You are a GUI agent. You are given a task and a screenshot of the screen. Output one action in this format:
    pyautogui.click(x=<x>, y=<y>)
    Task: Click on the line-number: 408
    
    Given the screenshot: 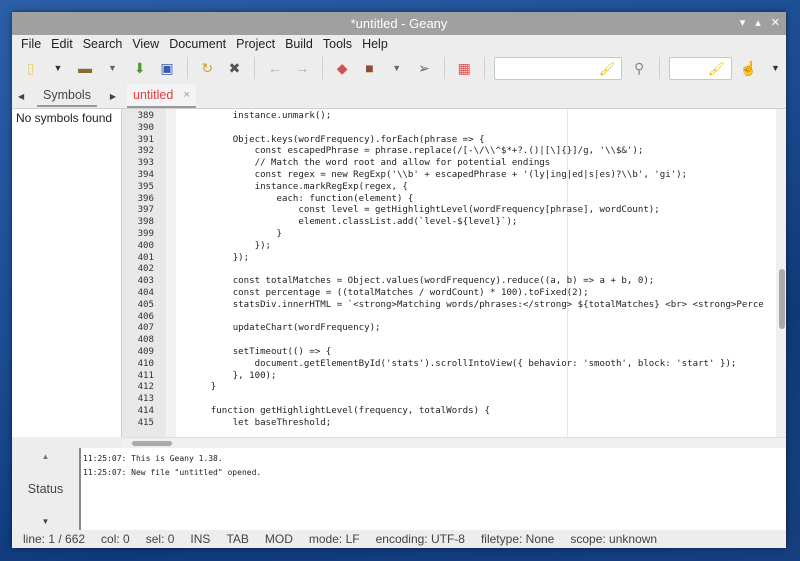 What is the action you would take?
    pyautogui.click(x=145, y=340)
    